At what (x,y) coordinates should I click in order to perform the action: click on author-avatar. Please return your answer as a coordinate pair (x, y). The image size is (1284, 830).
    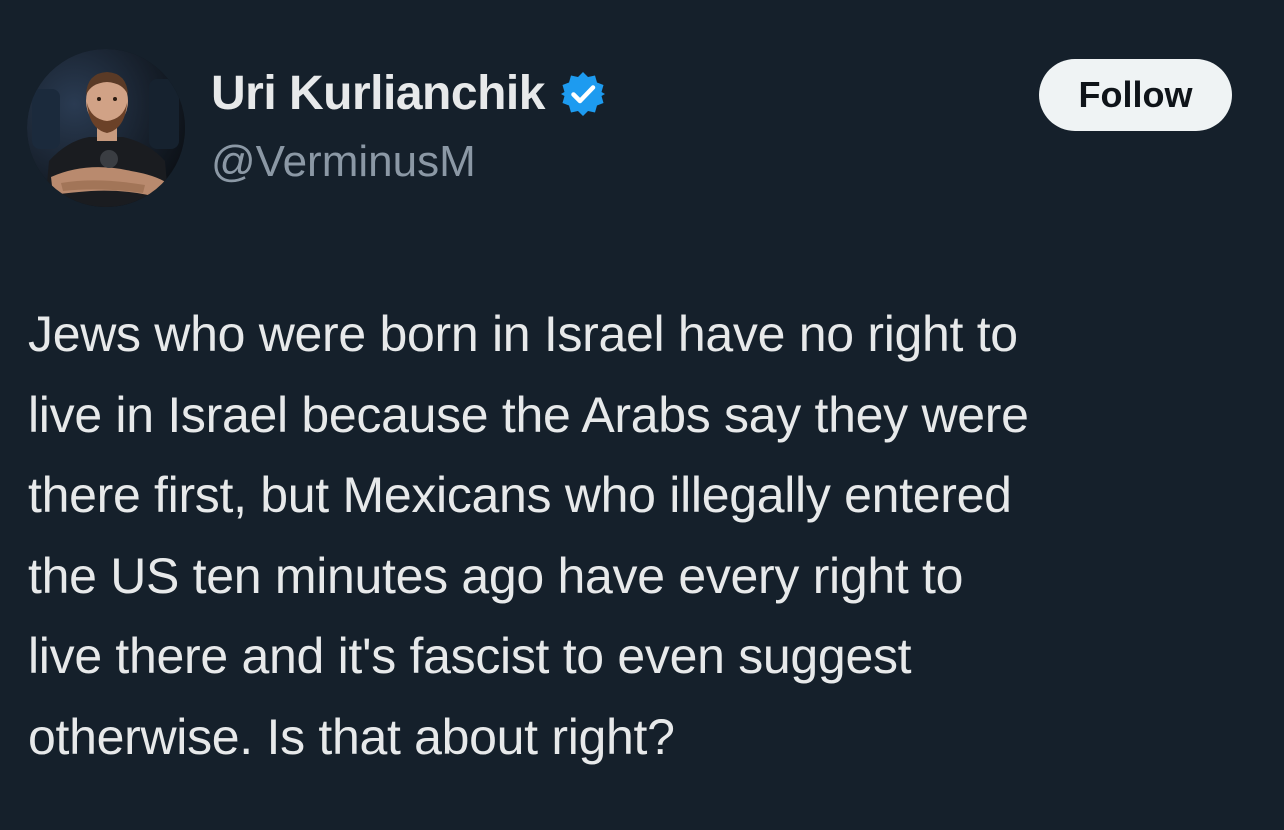
    Looking at the image, I should click on (106, 128).